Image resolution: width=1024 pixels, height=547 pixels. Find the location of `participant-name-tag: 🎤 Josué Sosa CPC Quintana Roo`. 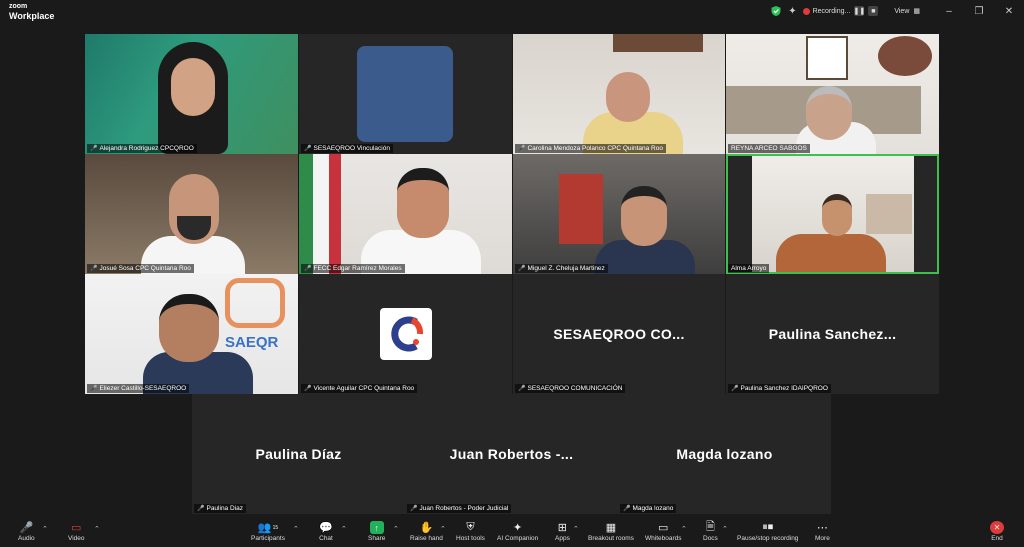

participant-name-tag: 🎤 Josué Sosa CPC Quintana Roo is located at coordinates (140, 268).